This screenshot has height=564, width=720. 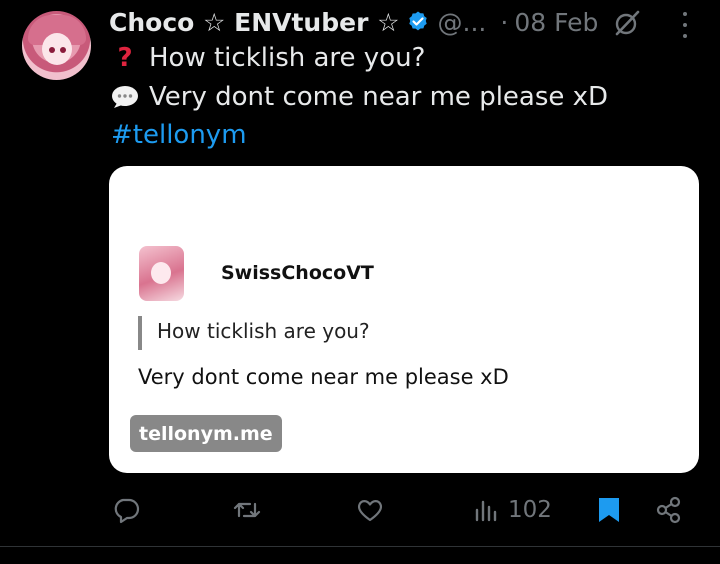 I want to click on tweet-divider, so click(x=360, y=546).